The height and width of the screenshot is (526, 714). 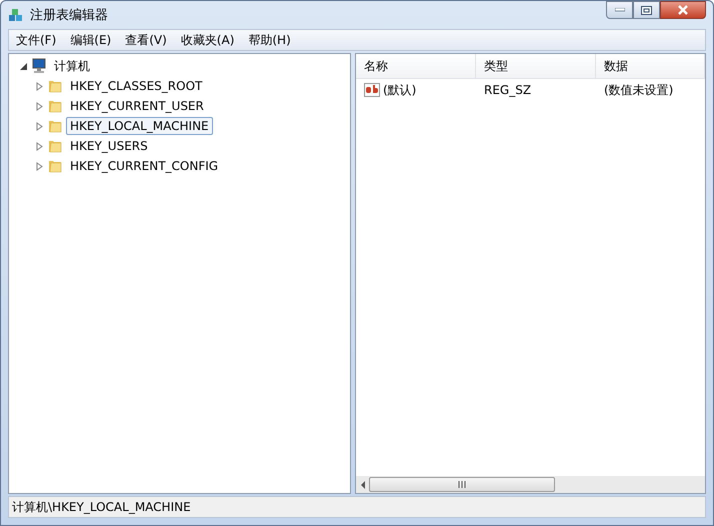 I want to click on column-header: 名称, so click(x=416, y=66).